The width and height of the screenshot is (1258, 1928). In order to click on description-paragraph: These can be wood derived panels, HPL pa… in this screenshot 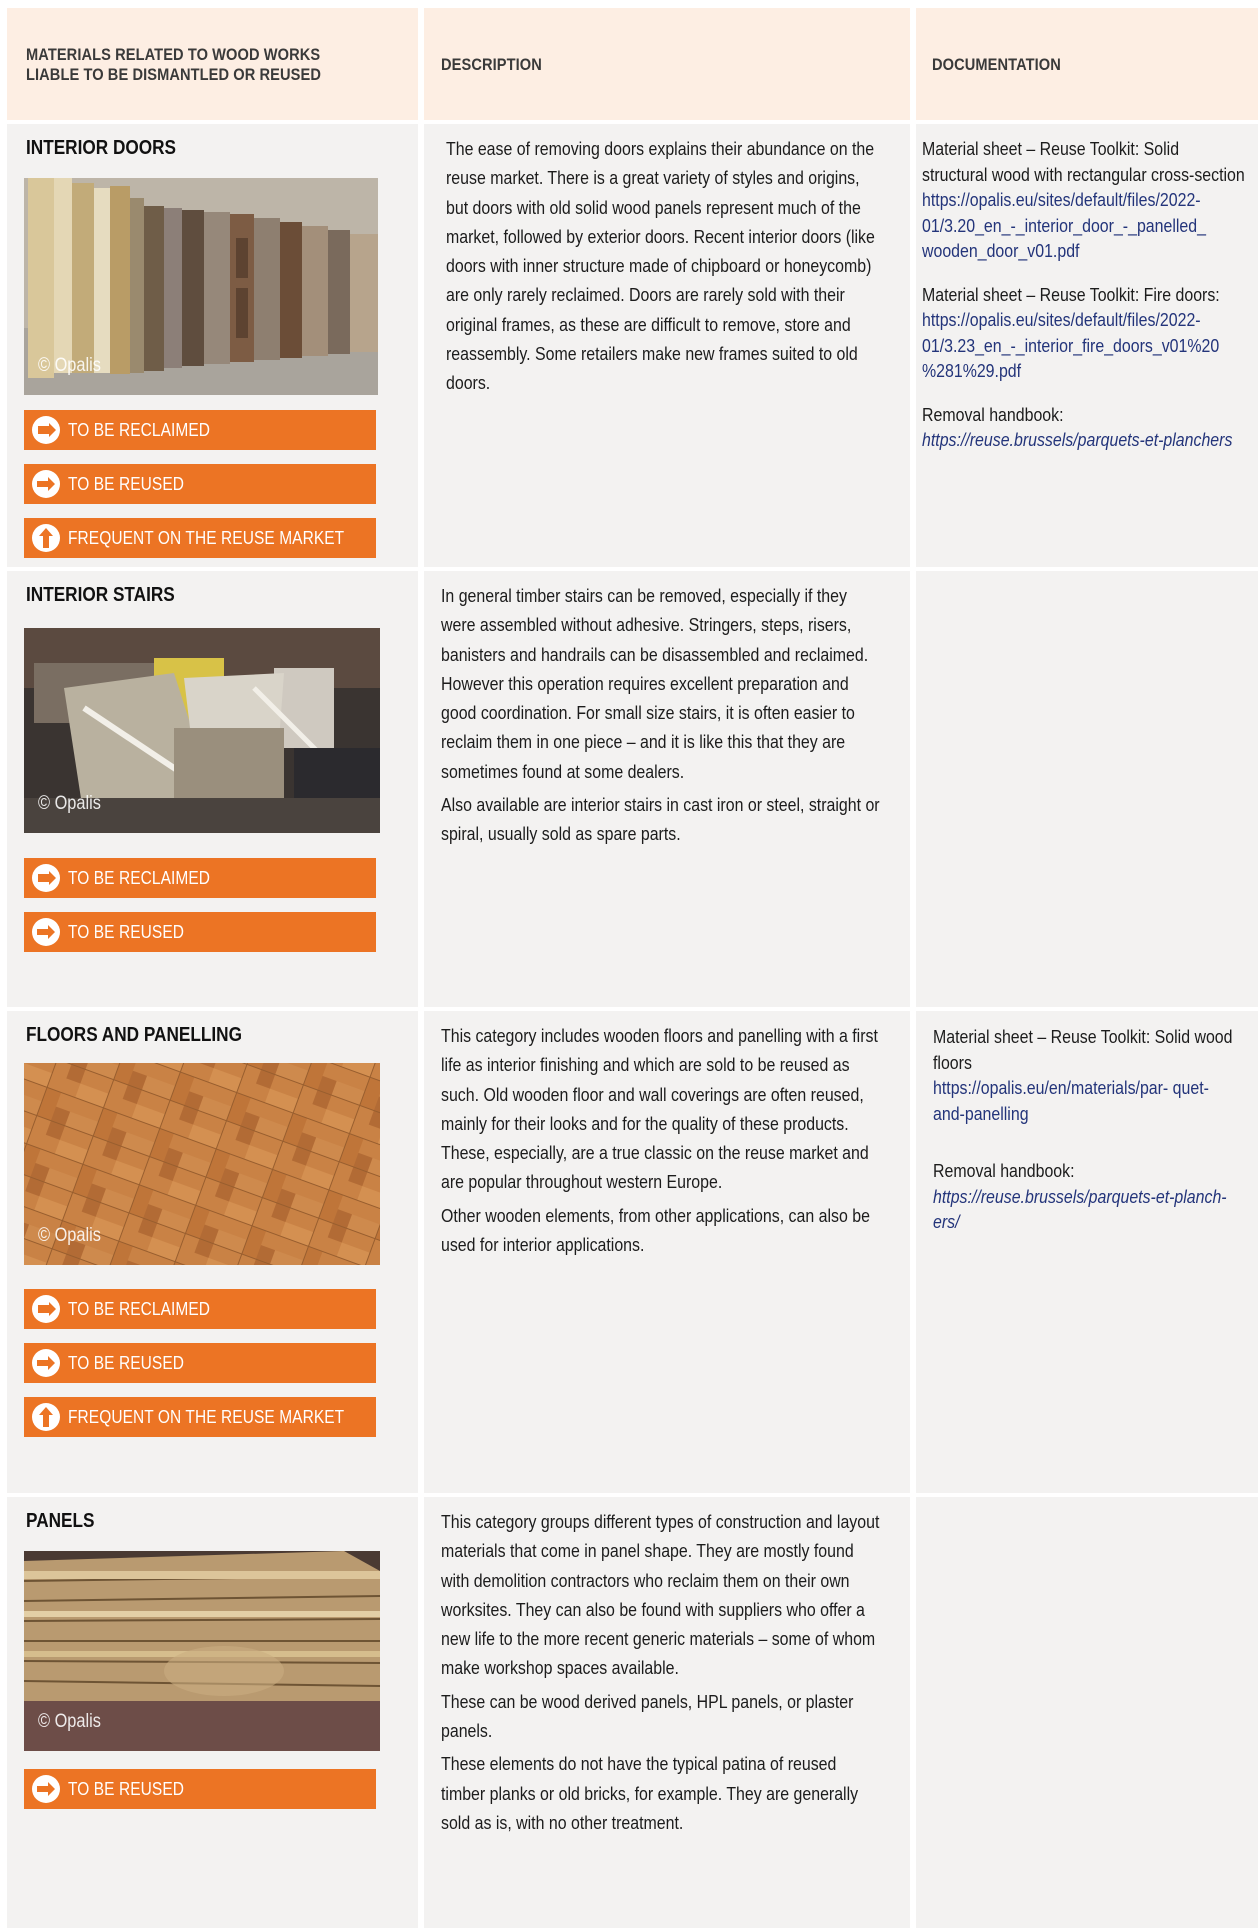, I will do `click(647, 1716)`.